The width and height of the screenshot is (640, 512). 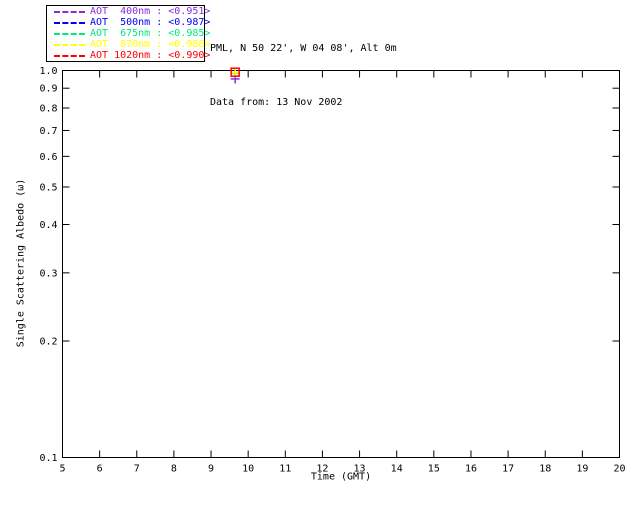 I want to click on y-tick-label: 0.8, so click(x=48, y=109).